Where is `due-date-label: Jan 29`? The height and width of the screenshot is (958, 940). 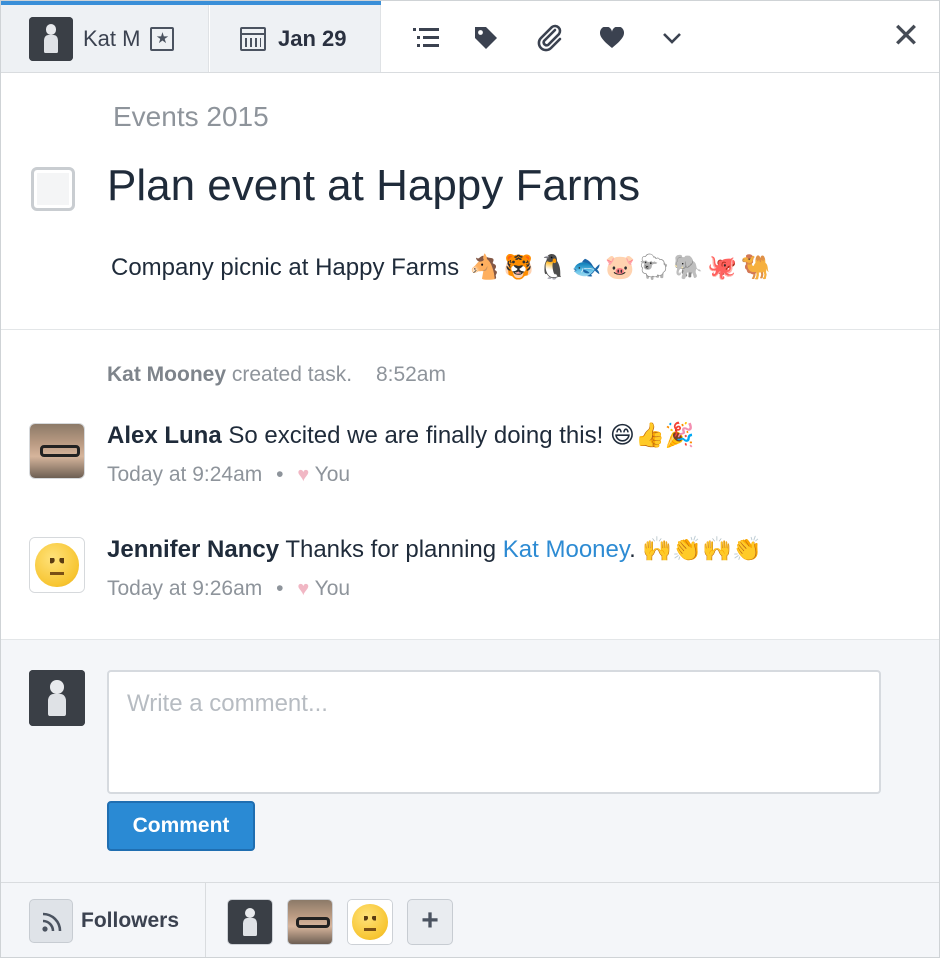 due-date-label: Jan 29 is located at coordinates (312, 38).